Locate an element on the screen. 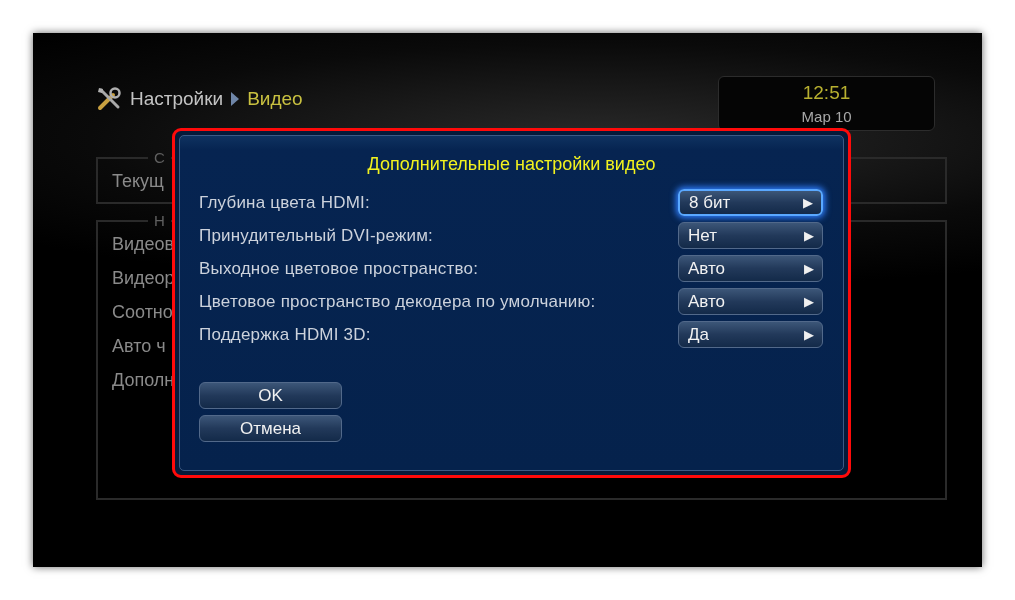  chevron-icon is located at coordinates (235, 99).